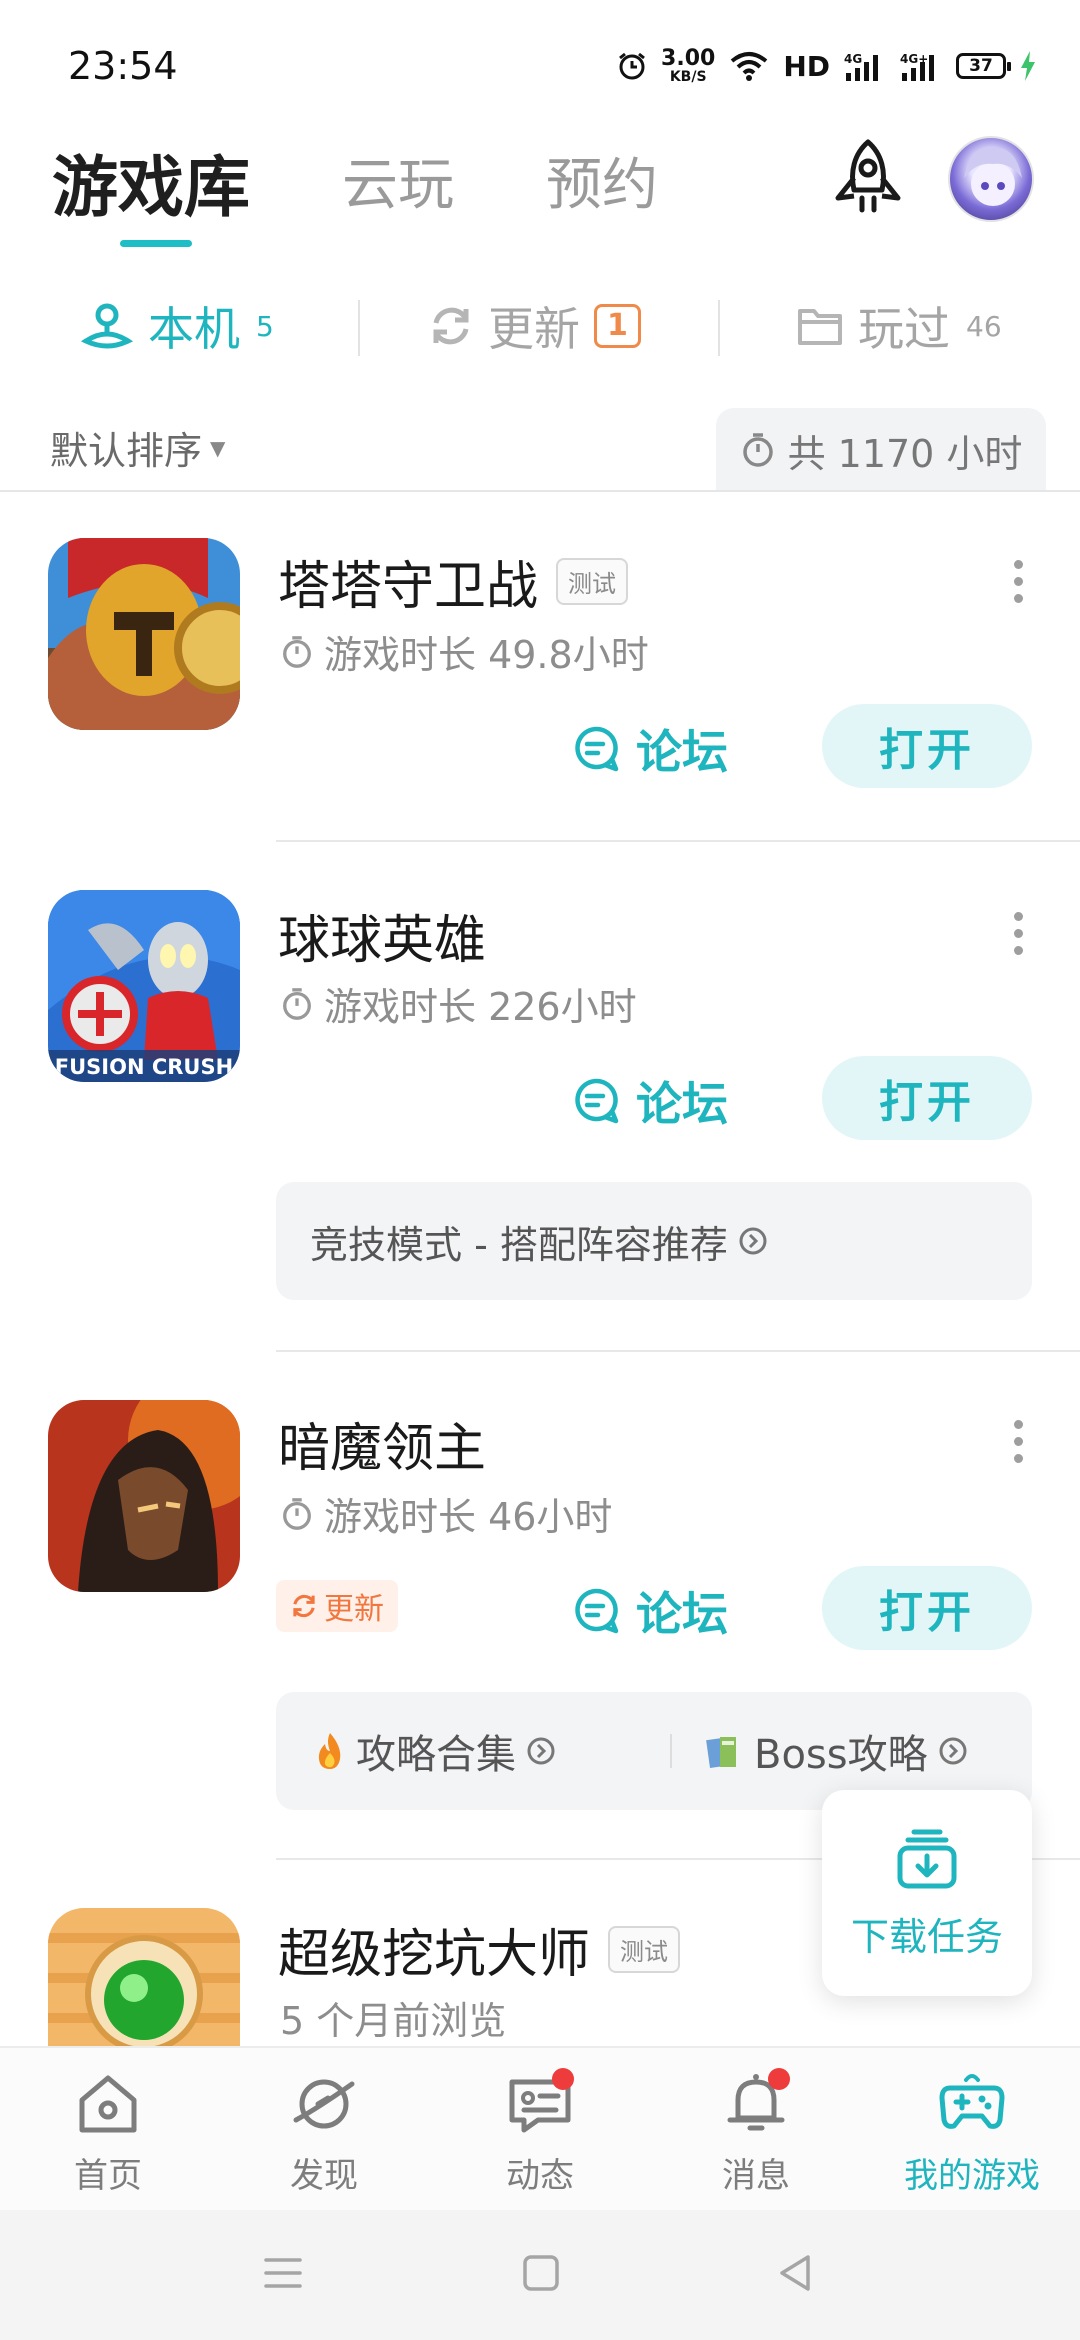  I want to click on bottom-nav: 首页 发现 动态 消息 我的游戏, so click(540, 2128).